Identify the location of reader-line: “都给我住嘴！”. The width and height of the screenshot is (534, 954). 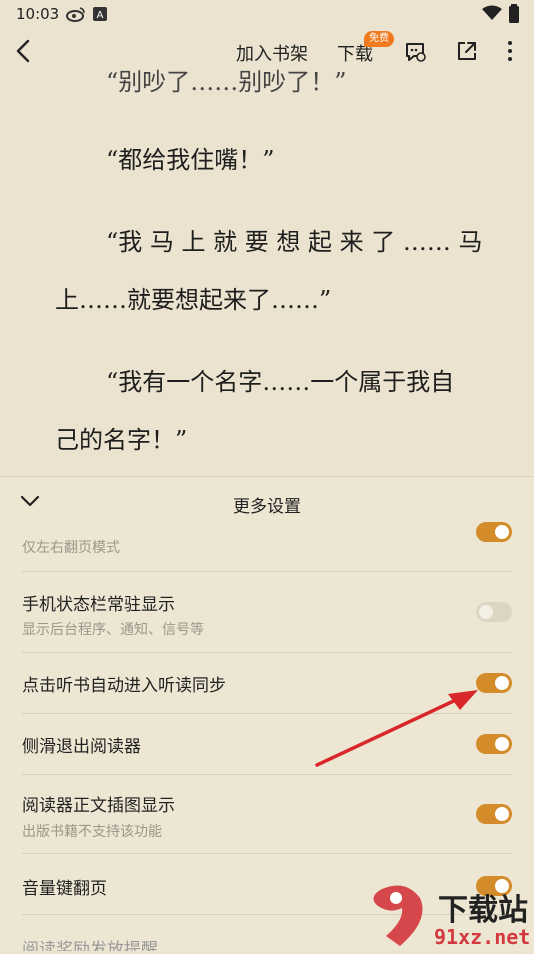
(190, 160).